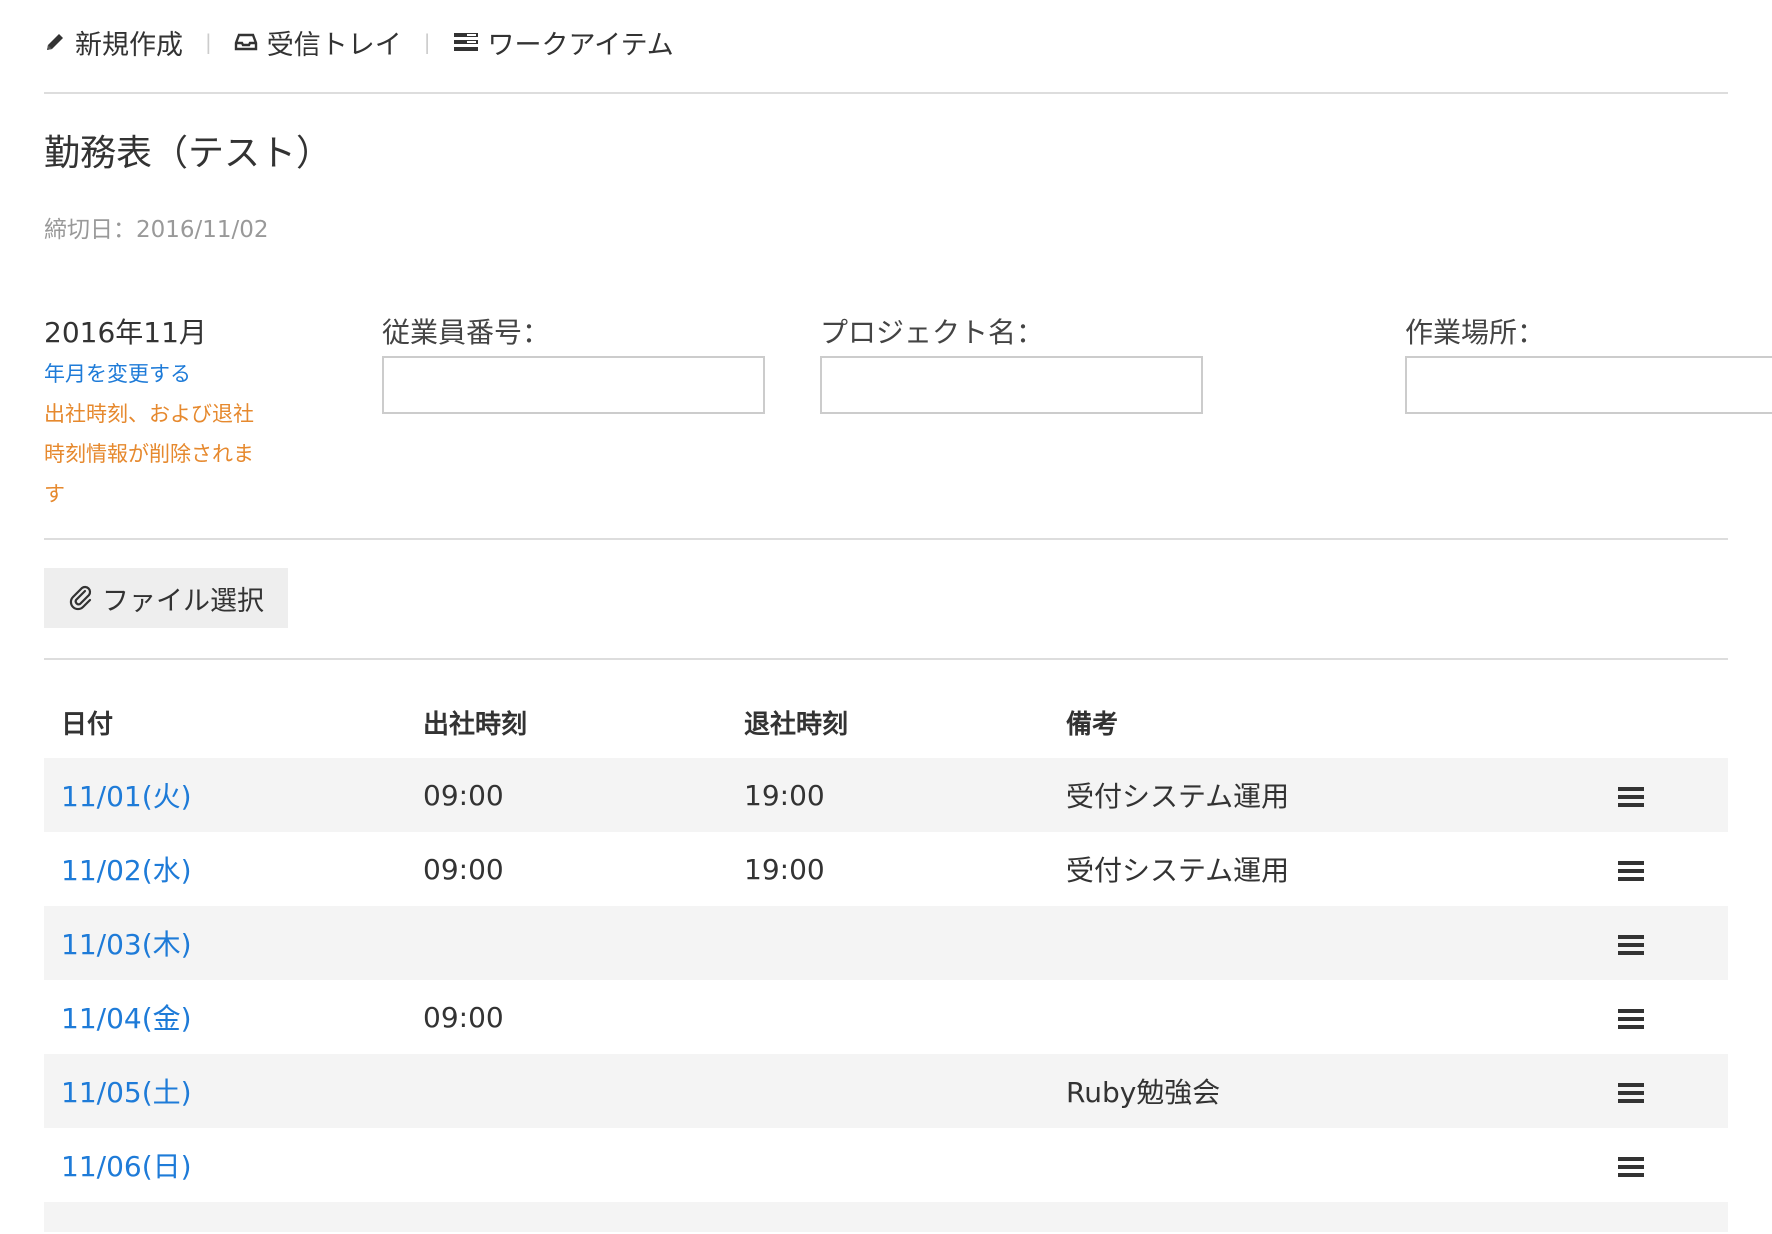  What do you see at coordinates (1588, 385) in the screenshot?
I see `work-location-field` at bounding box center [1588, 385].